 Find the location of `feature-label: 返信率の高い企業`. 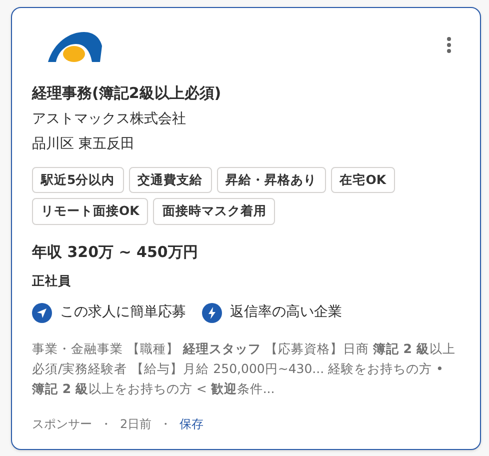

feature-label: 返信率の高い企業 is located at coordinates (286, 312).